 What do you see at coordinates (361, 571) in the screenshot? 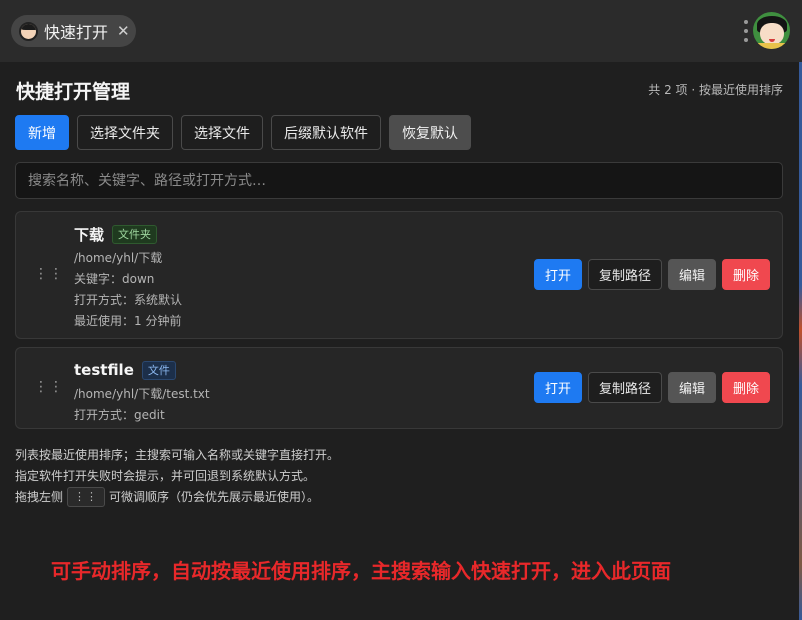
I see `annotation-caption: 可手动排序，自动按最近使用排序，主搜索输入快速打开，进入此页面` at bounding box center [361, 571].